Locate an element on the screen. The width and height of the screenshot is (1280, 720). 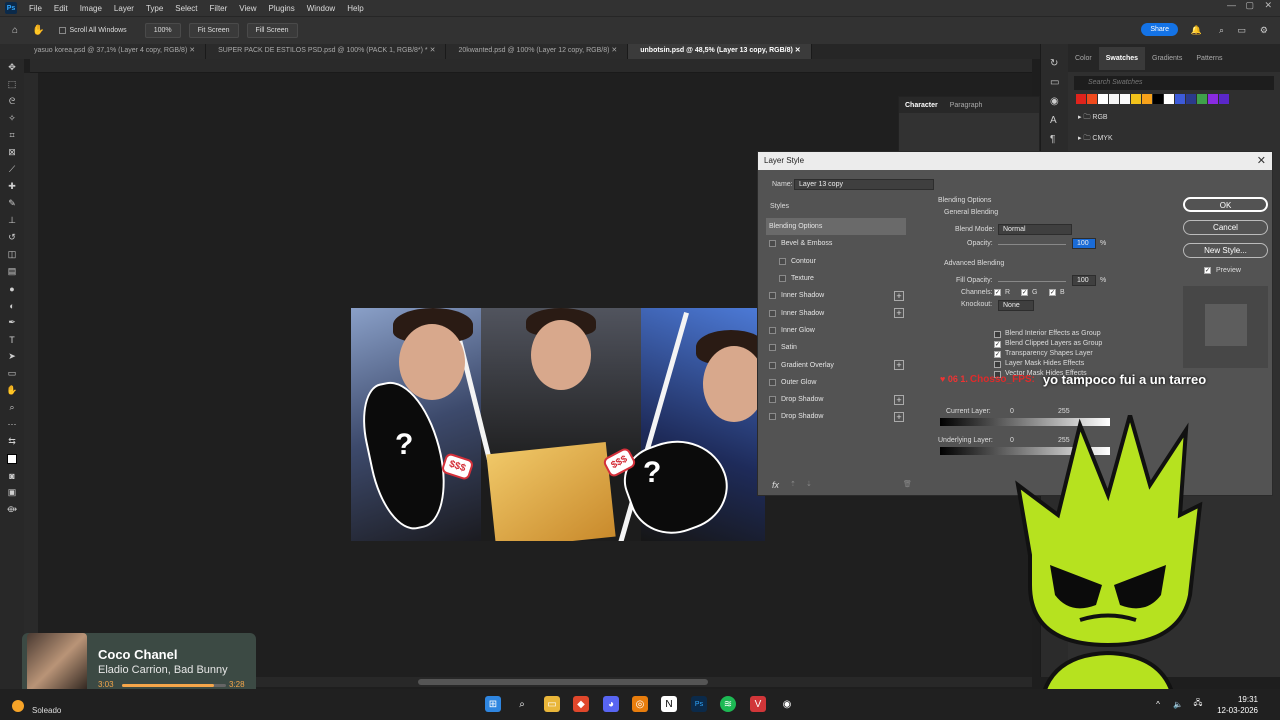
tray-chevron-icon: ^ is located at coordinates (1158, 704).